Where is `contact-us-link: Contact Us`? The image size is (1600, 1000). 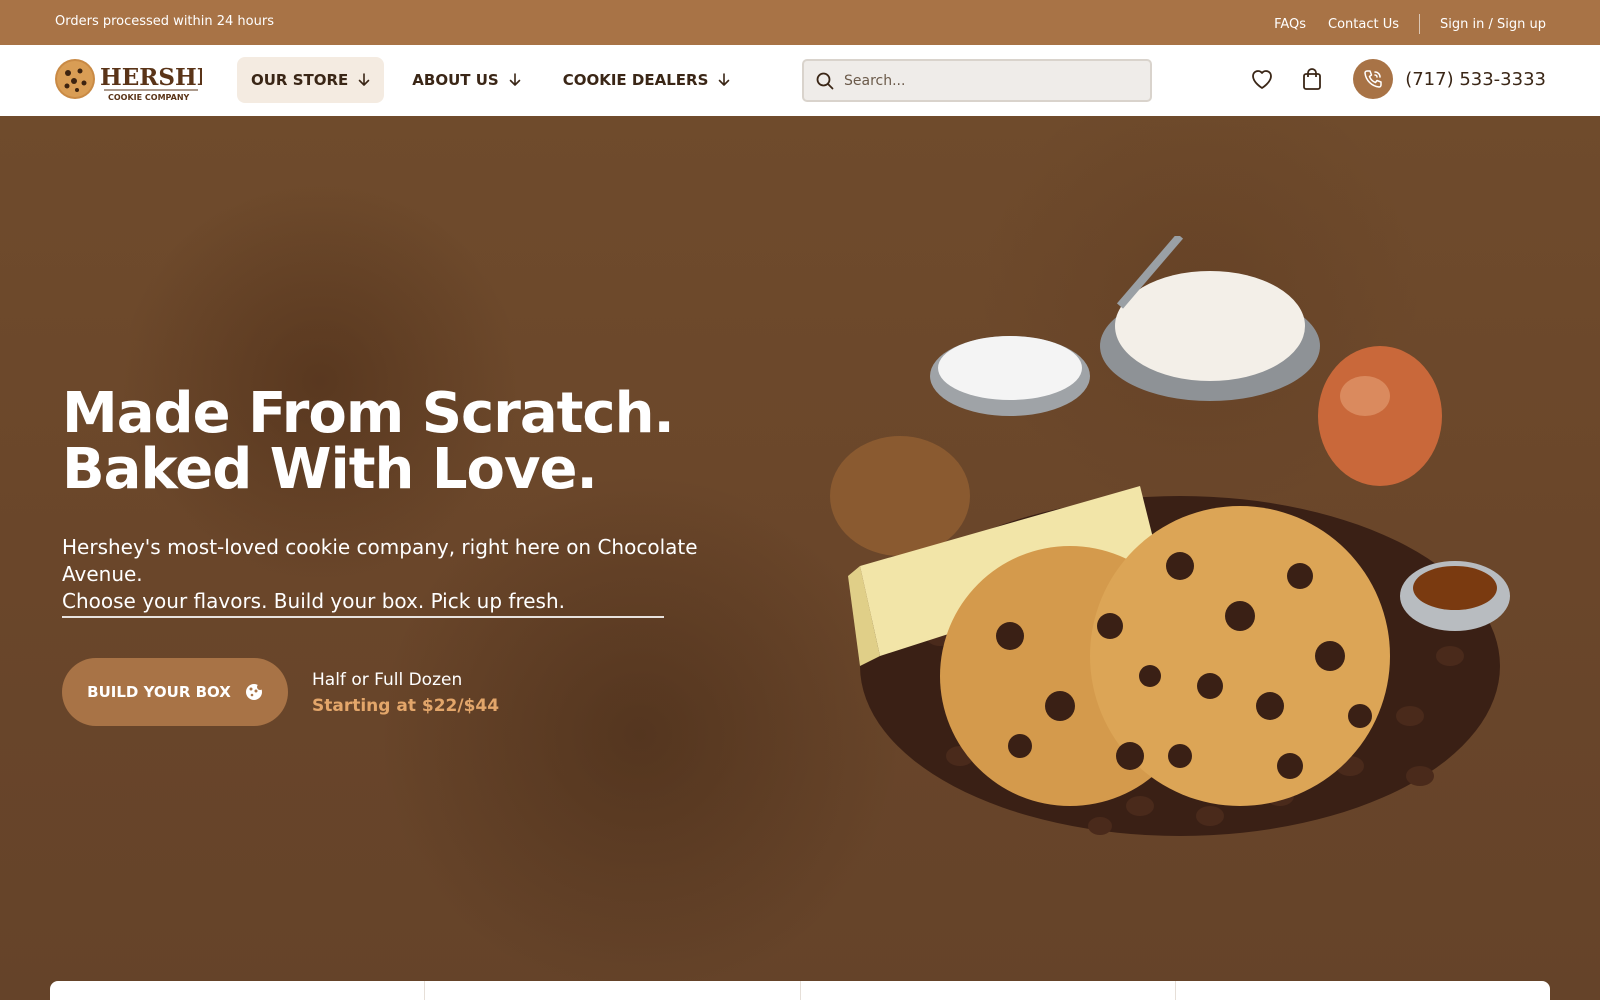
contact-us-link: Contact Us is located at coordinates (1363, 24).